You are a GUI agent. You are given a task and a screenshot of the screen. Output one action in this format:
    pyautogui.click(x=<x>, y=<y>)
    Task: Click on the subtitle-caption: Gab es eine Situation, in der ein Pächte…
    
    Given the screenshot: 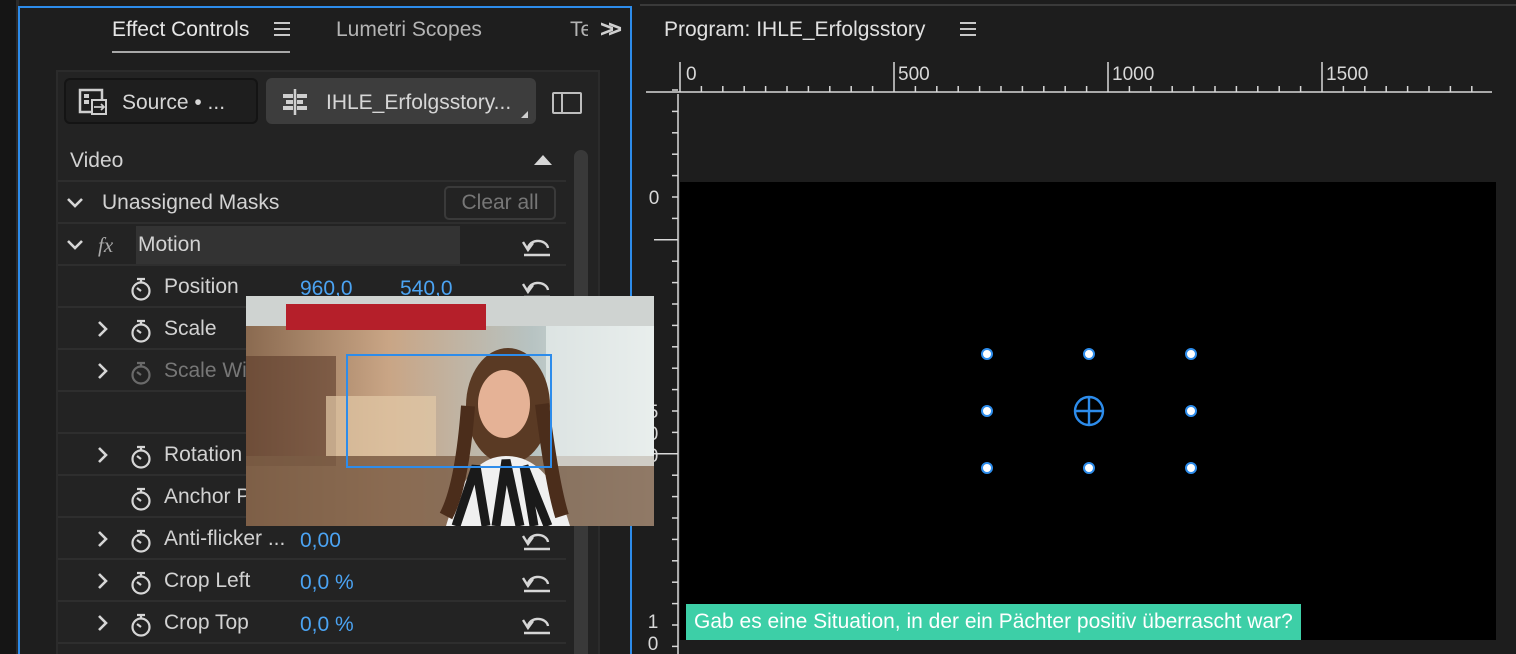 What is the action you would take?
    pyautogui.click(x=993, y=622)
    